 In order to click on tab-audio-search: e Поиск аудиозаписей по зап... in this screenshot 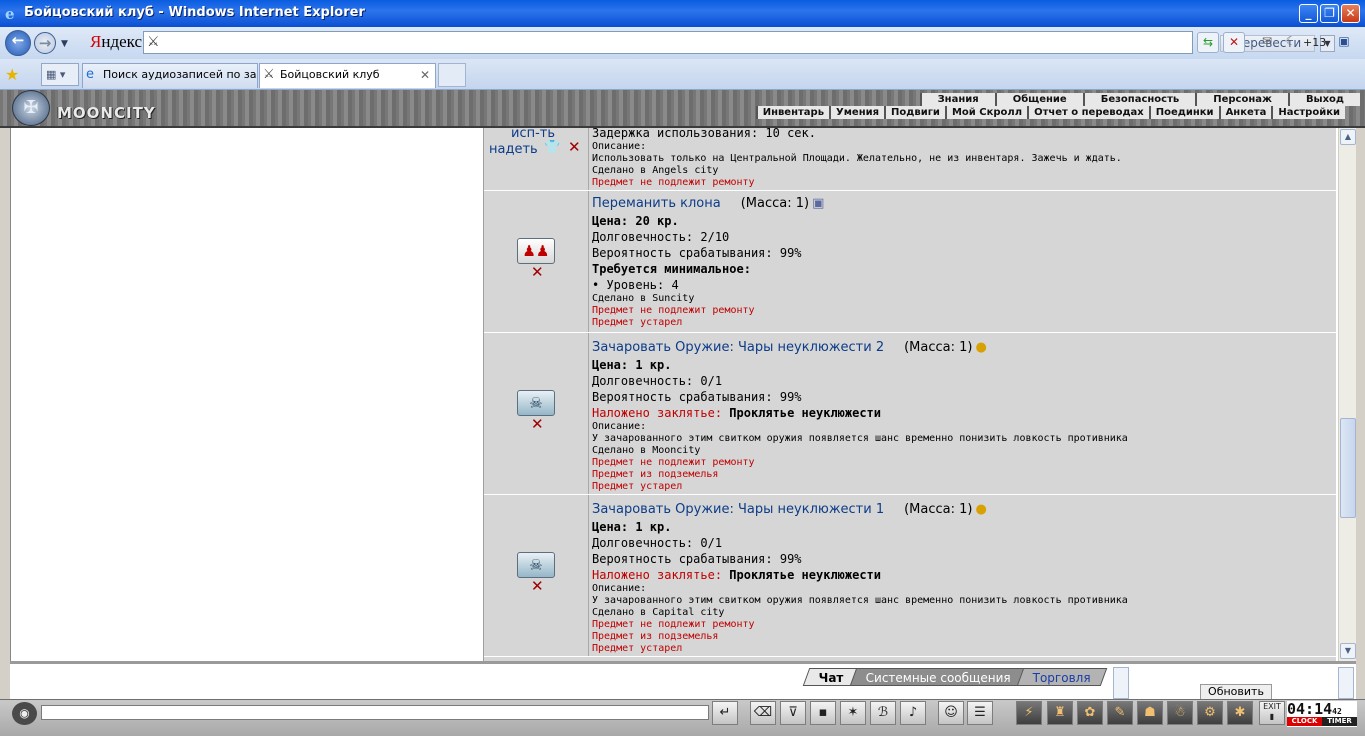, I will do `click(170, 75)`.